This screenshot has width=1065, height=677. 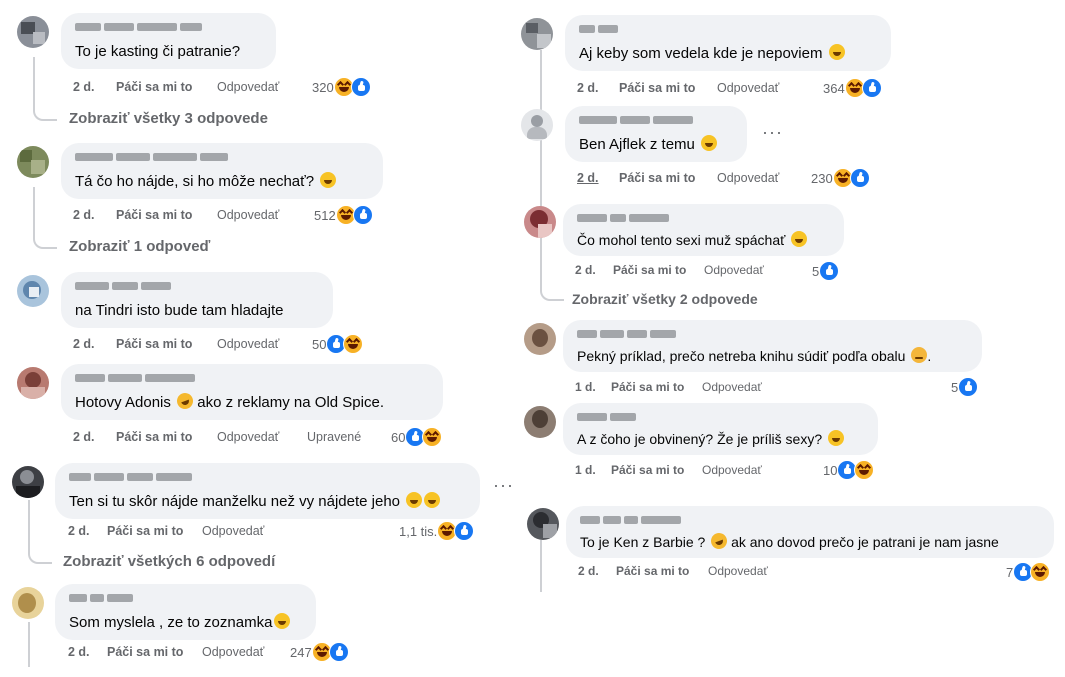 I want to click on reaction-summary: 230, so click(x=840, y=178).